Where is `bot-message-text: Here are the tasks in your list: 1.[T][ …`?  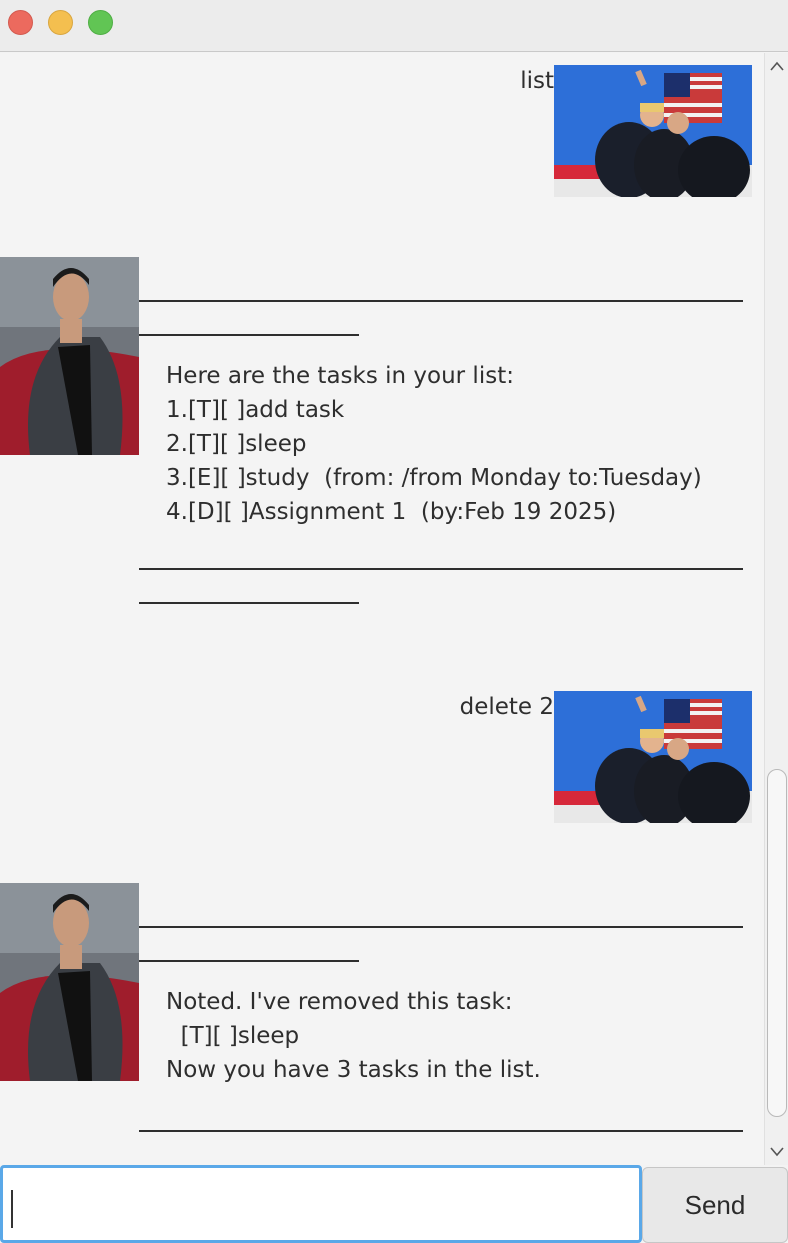
bot-message-text: Here are the tasks in your list: 1.[T][ … is located at coordinates (434, 444).